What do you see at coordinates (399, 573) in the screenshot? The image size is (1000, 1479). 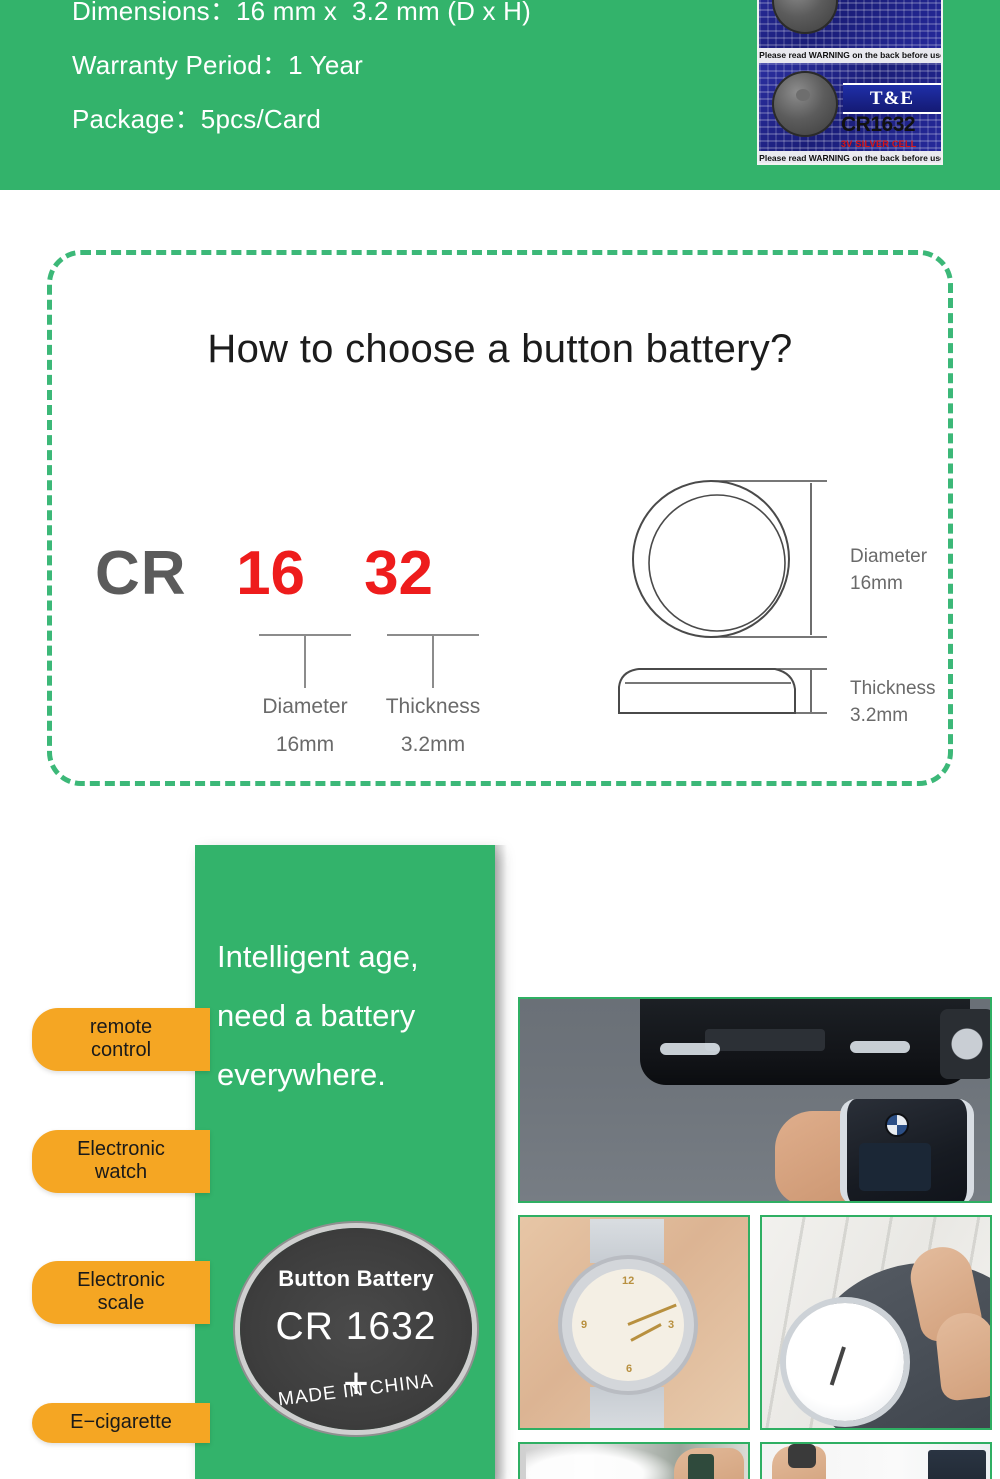 I see `code-thickness-digits: 32` at bounding box center [399, 573].